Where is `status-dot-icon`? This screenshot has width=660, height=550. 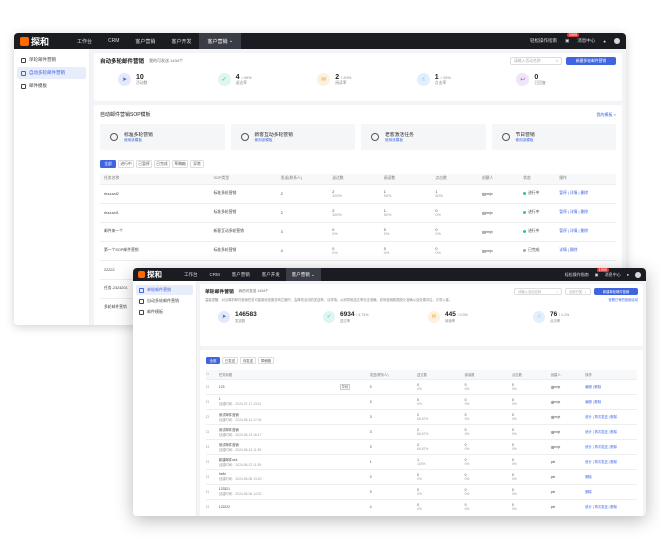
status-dot-icon is located at coordinates (525, 193).